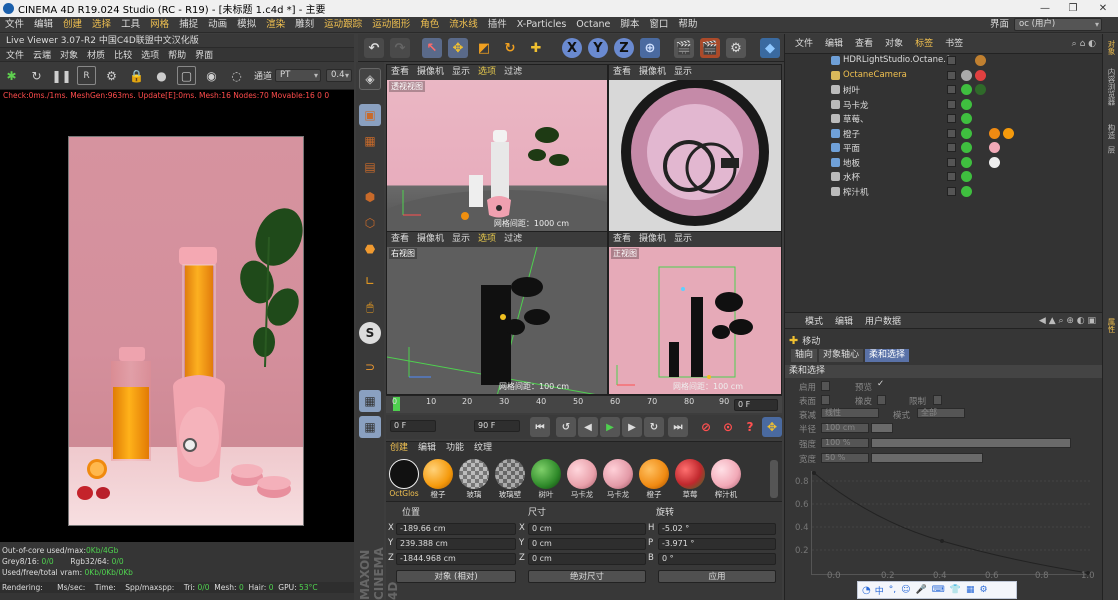  I want to click on go-to-start-icon: ⏮, so click(540, 427).